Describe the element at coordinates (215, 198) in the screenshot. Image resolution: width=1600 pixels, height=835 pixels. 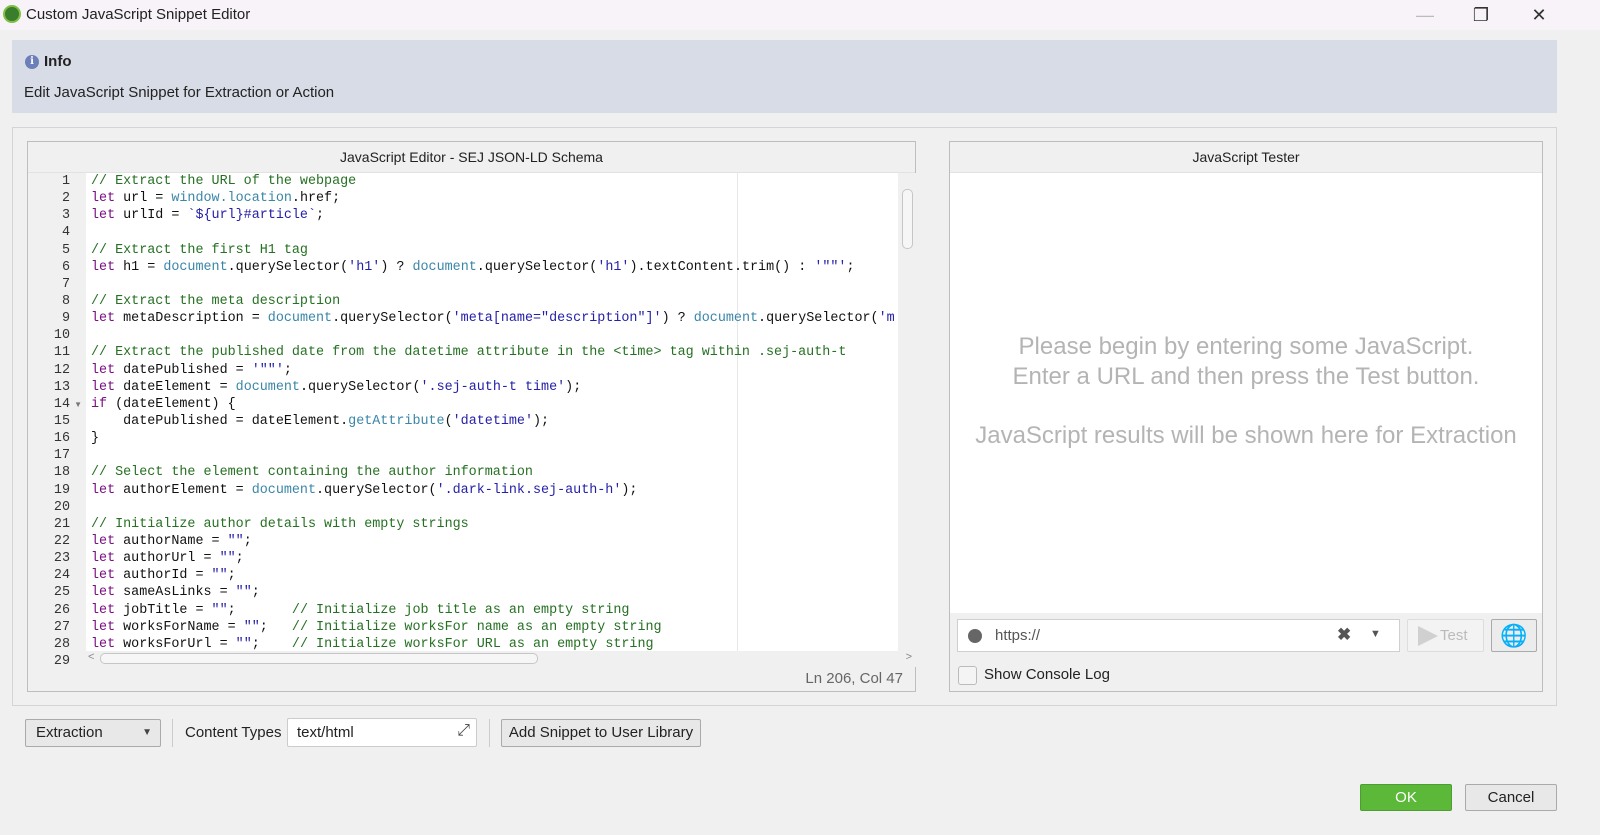
I see `code-line: let url = window.location.href;` at that location.